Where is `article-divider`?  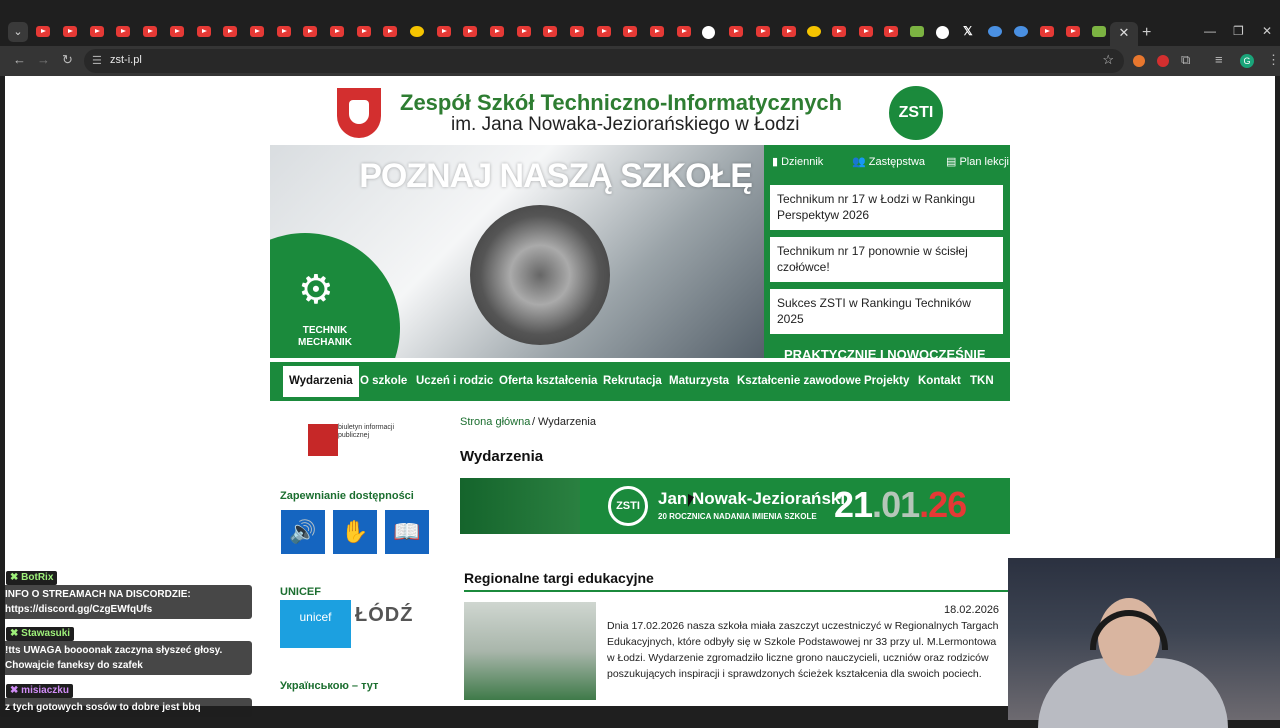 article-divider is located at coordinates (736, 591).